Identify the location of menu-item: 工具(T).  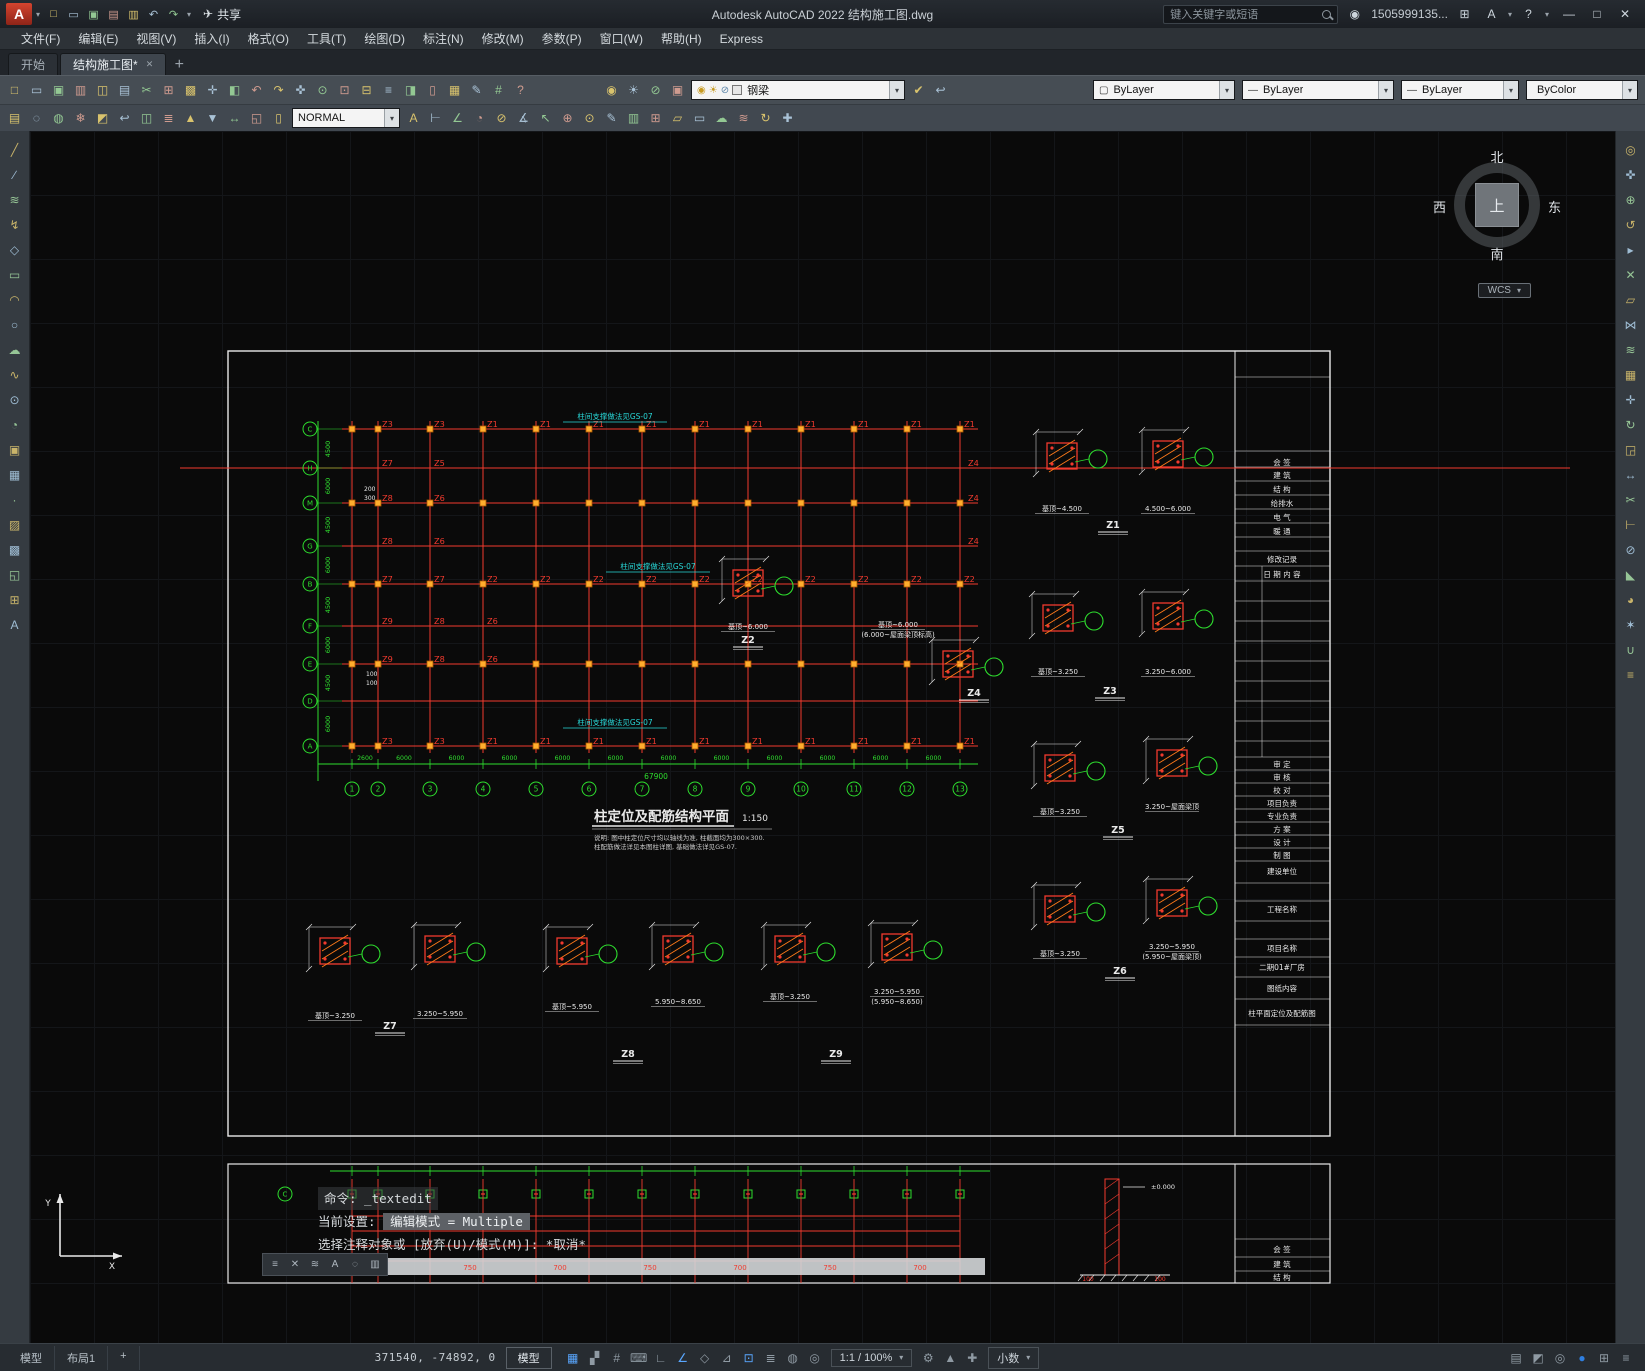
(326, 38).